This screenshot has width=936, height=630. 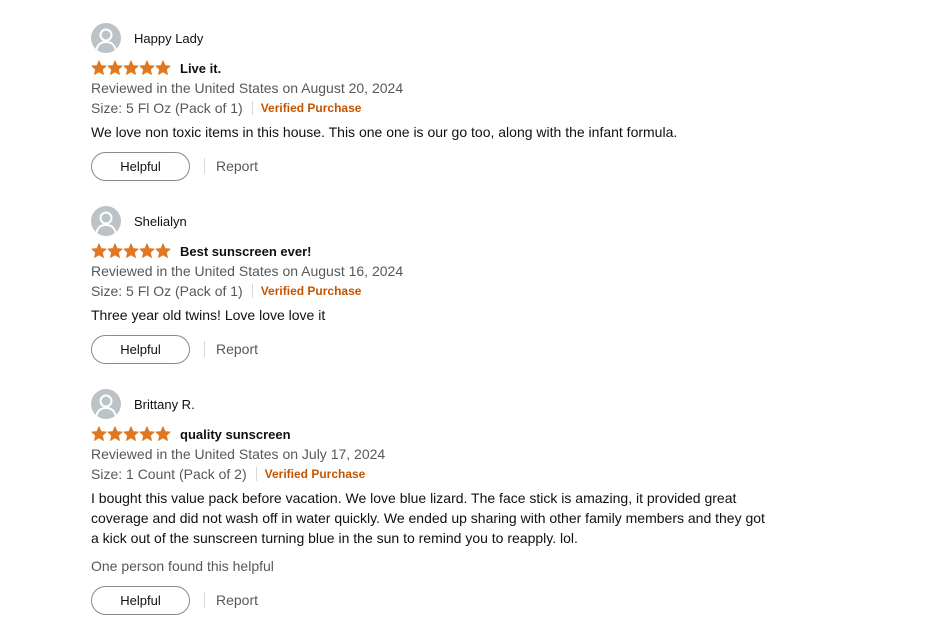 What do you see at coordinates (168, 38) in the screenshot?
I see `reviewer-name: Happy Lady` at bounding box center [168, 38].